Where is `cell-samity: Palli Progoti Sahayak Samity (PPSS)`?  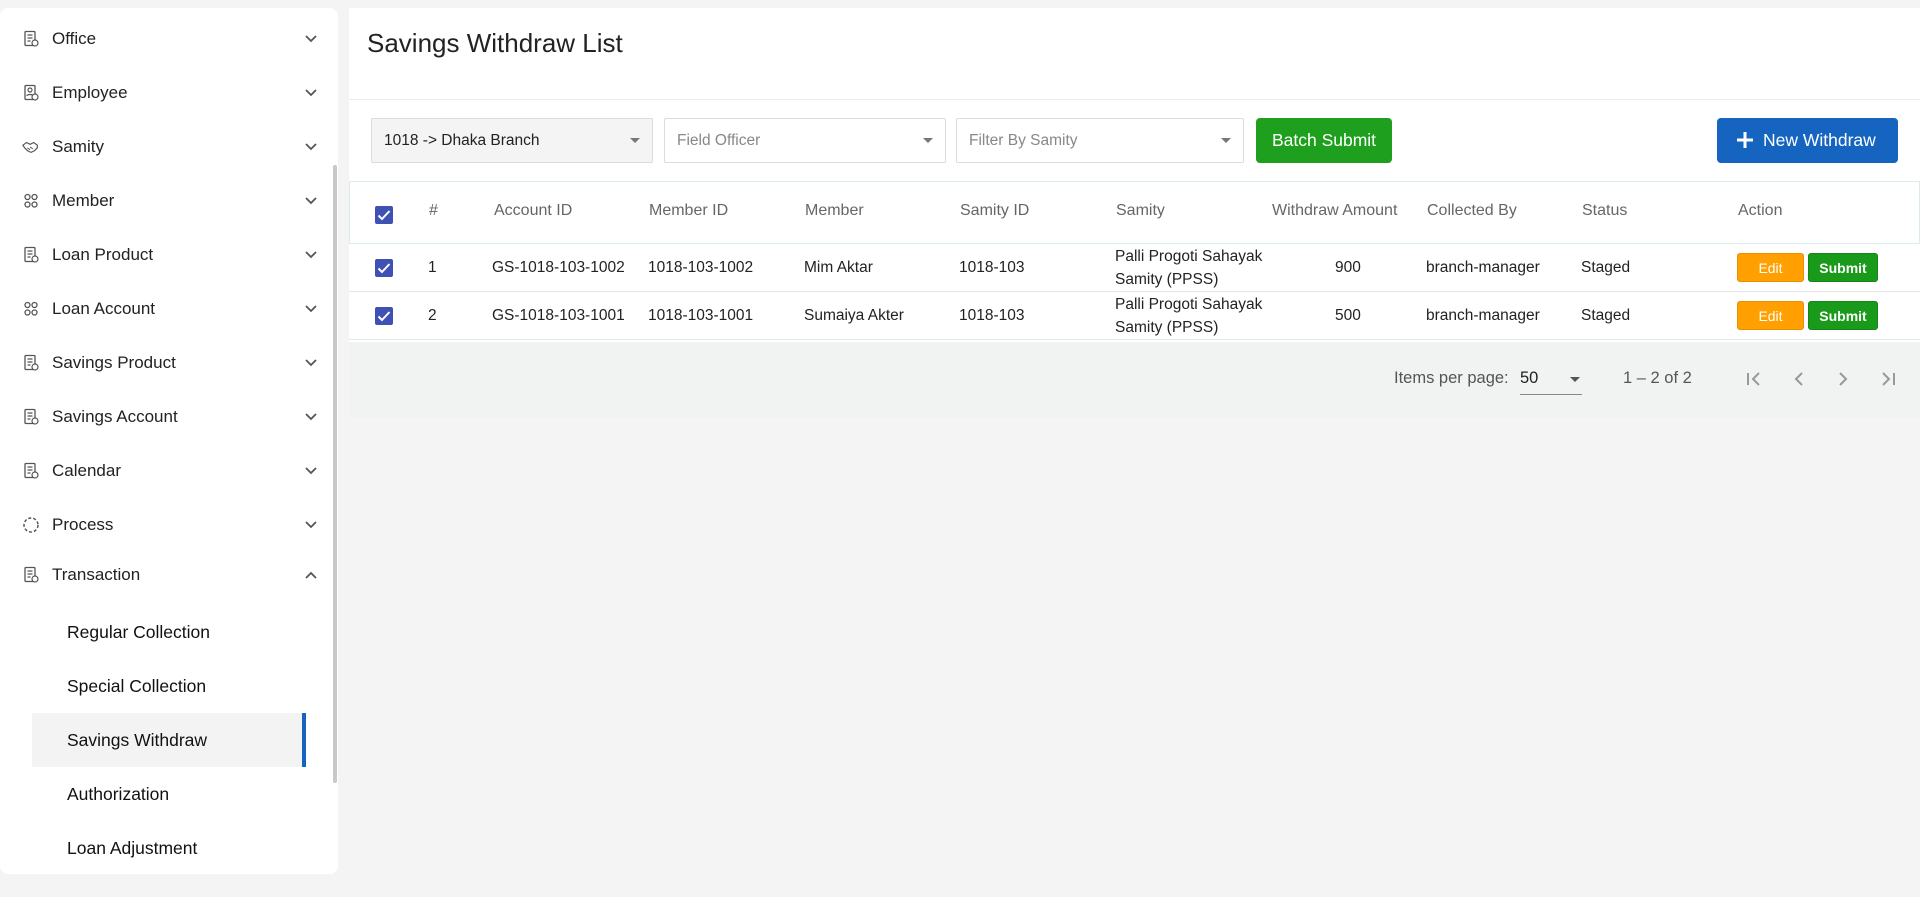
cell-samity: Palli Progoti Sahayak Samity (PPSS) is located at coordinates (1188, 316).